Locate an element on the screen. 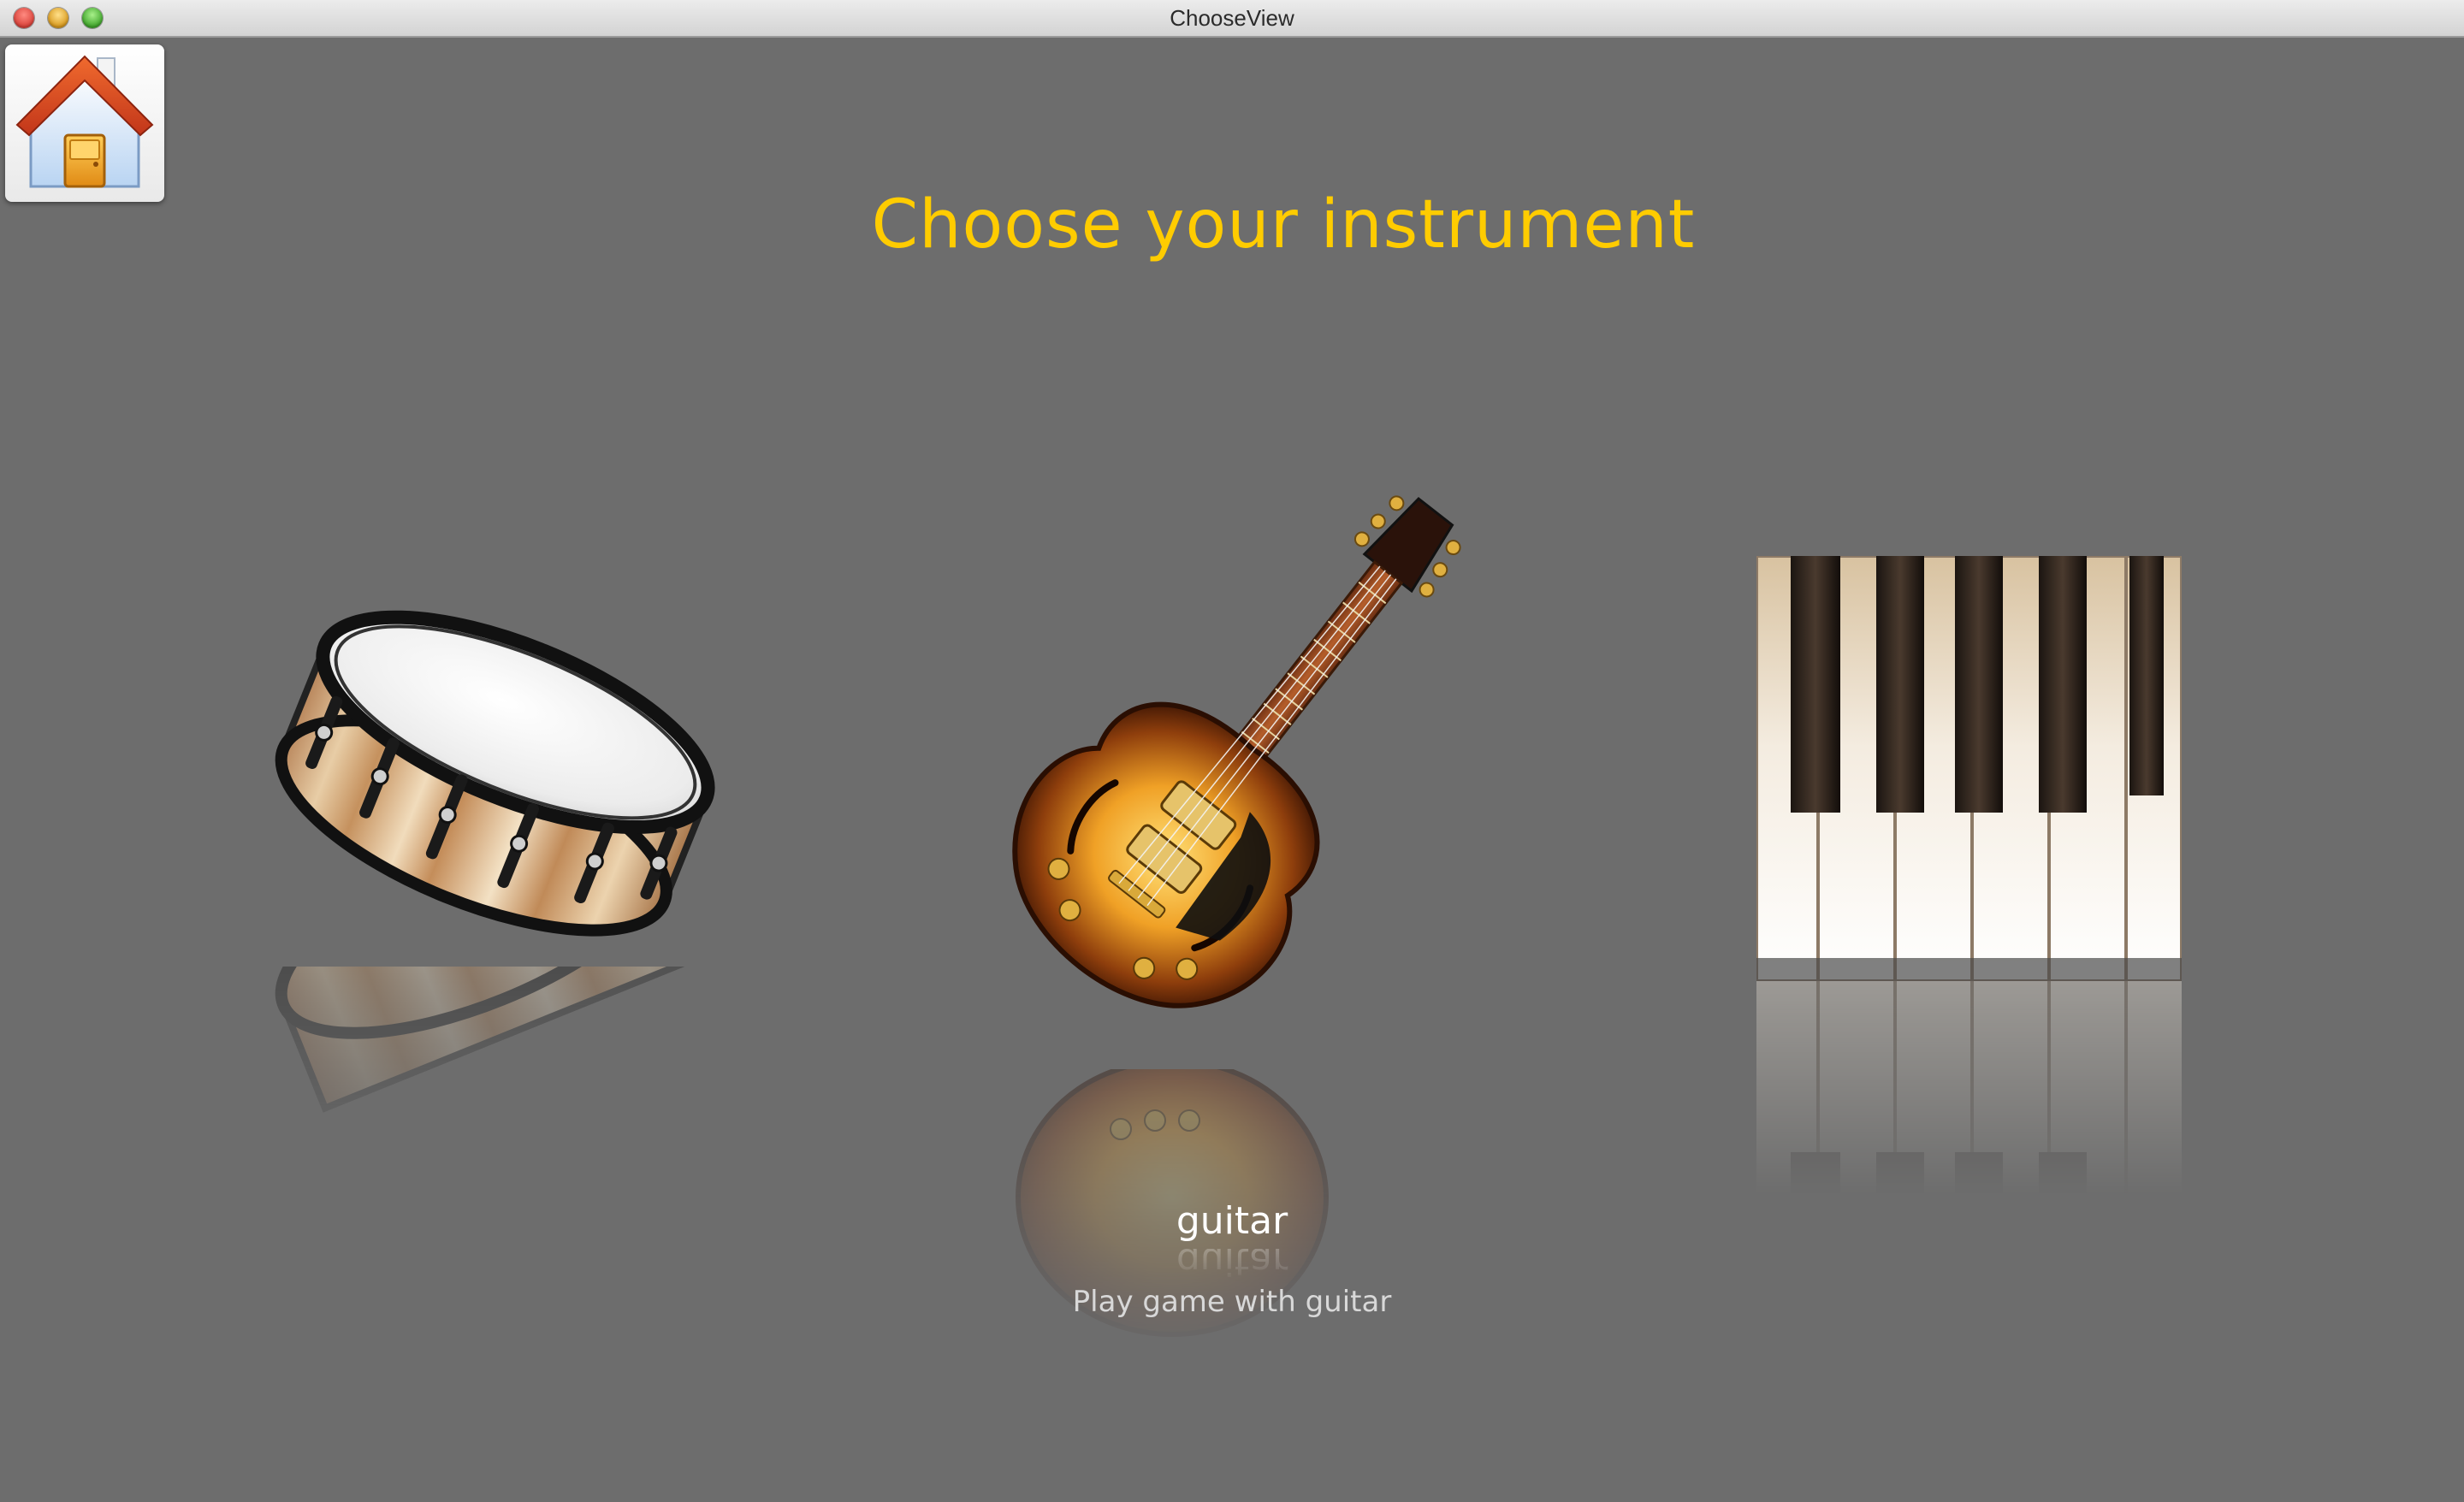 This screenshot has width=2464, height=1502. piano-reflection-icon is located at coordinates (1969, 1088).